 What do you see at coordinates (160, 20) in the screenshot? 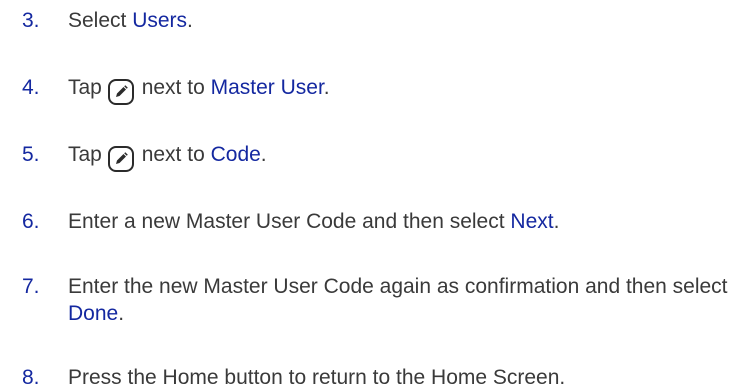
I see `step-keyword-users: Users` at bounding box center [160, 20].